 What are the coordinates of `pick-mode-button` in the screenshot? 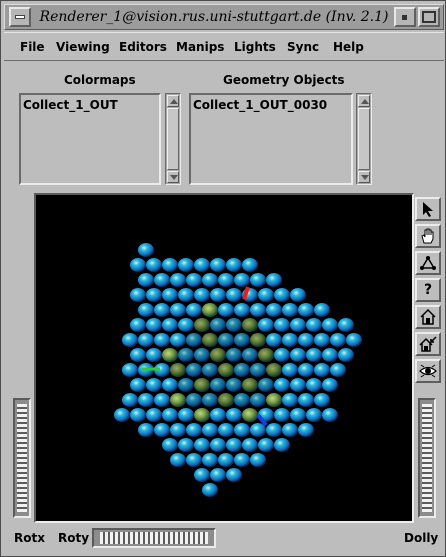 It's located at (428, 209).